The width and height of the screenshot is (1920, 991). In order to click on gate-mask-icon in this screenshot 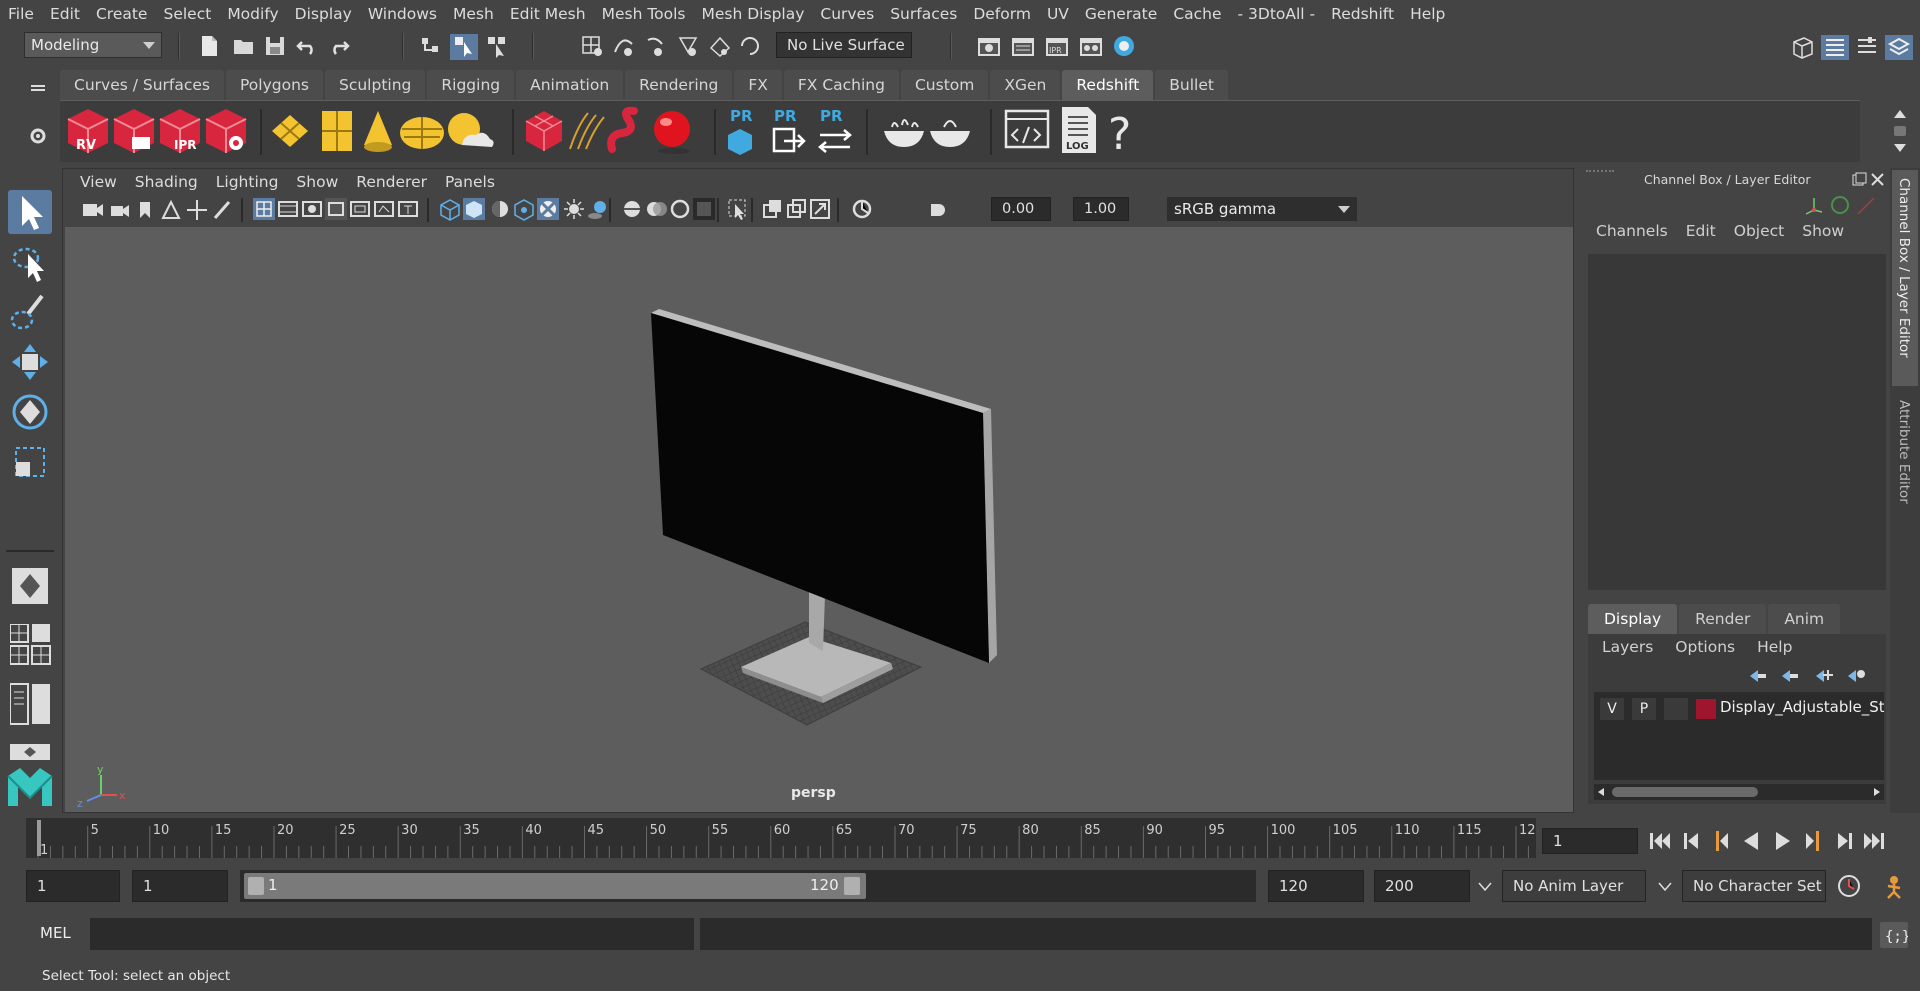, I will do `click(336, 209)`.